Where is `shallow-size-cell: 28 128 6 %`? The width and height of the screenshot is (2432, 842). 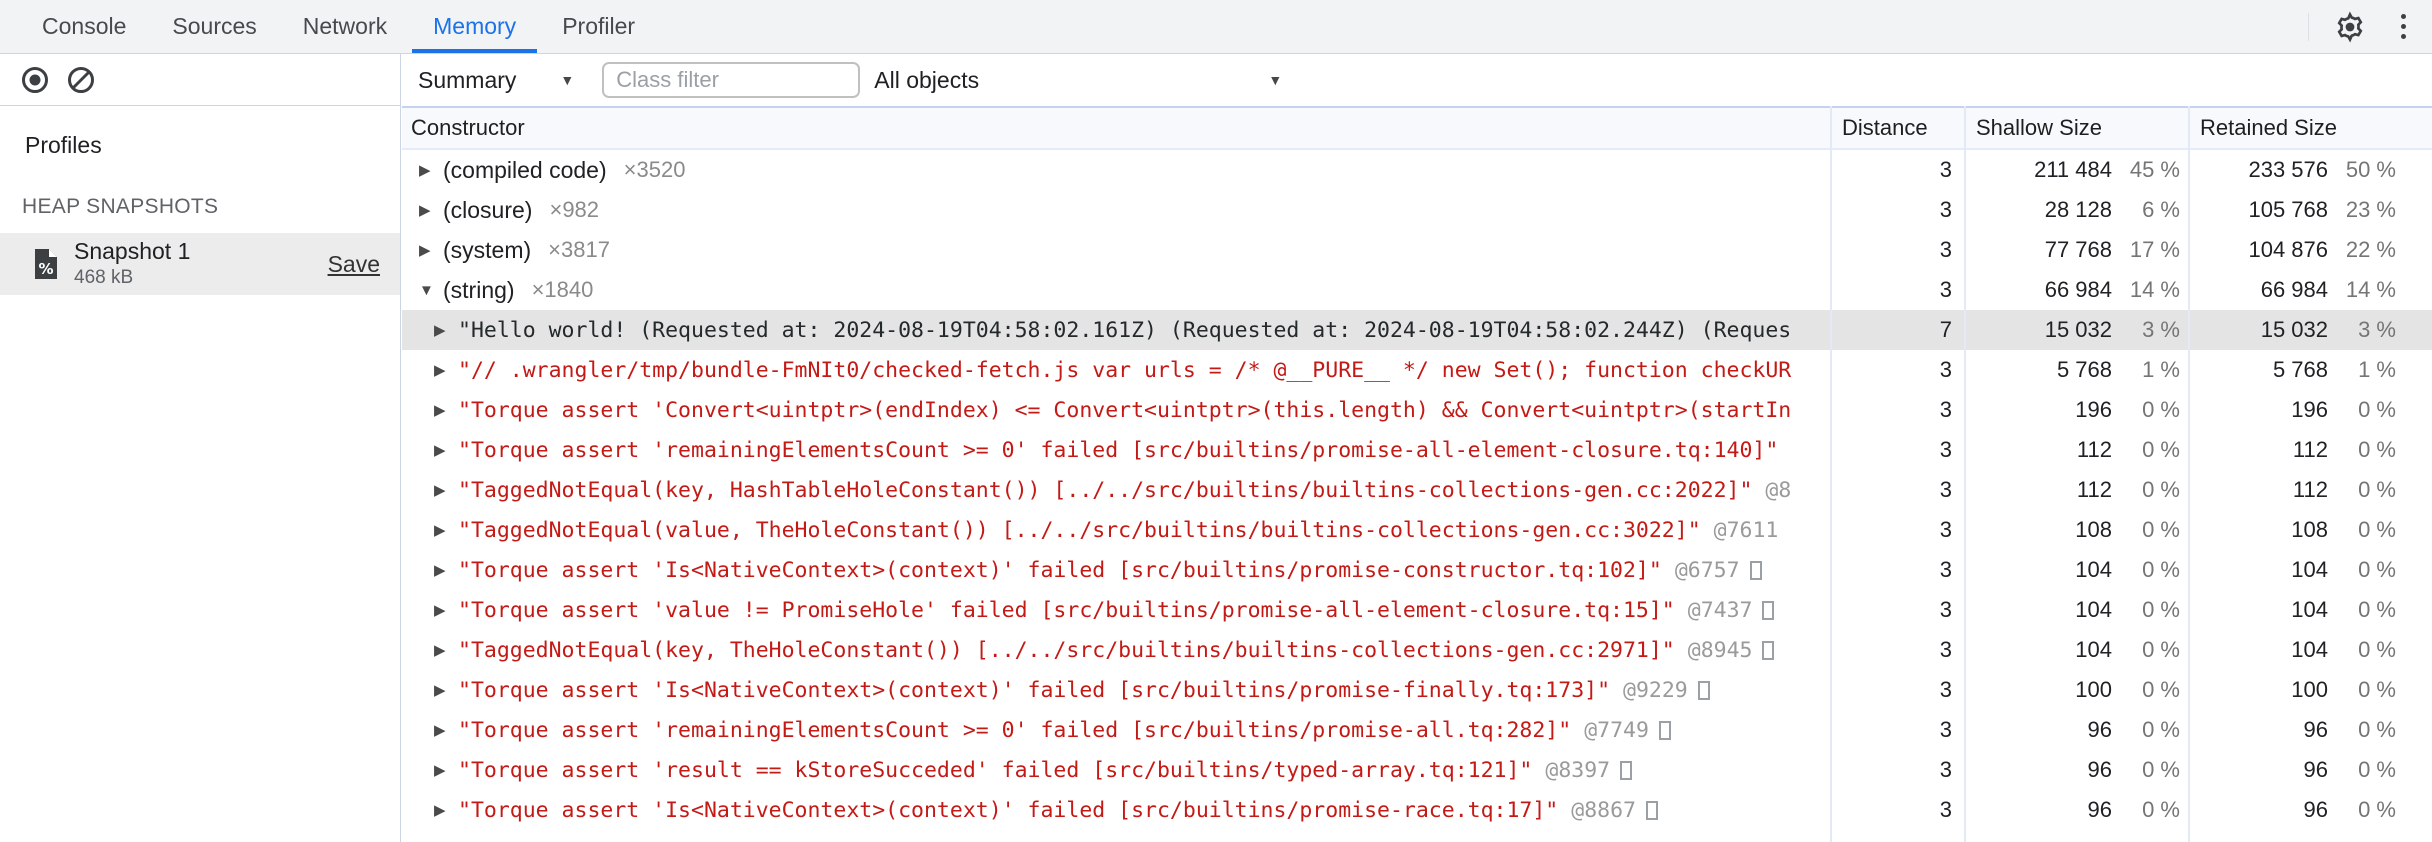
shallow-size-cell: 28 128 6 % is located at coordinates (2076, 210).